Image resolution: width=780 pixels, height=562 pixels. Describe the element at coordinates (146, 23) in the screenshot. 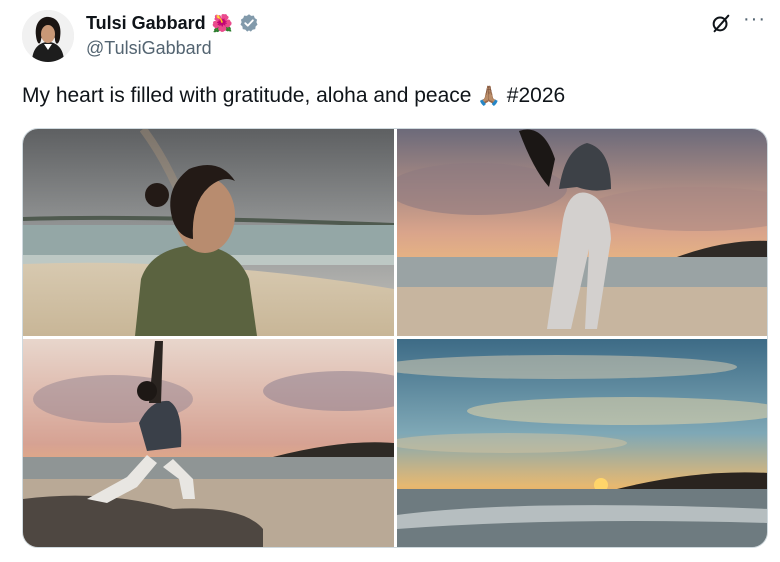

I see `author-name: Tulsi Gabbard` at that location.